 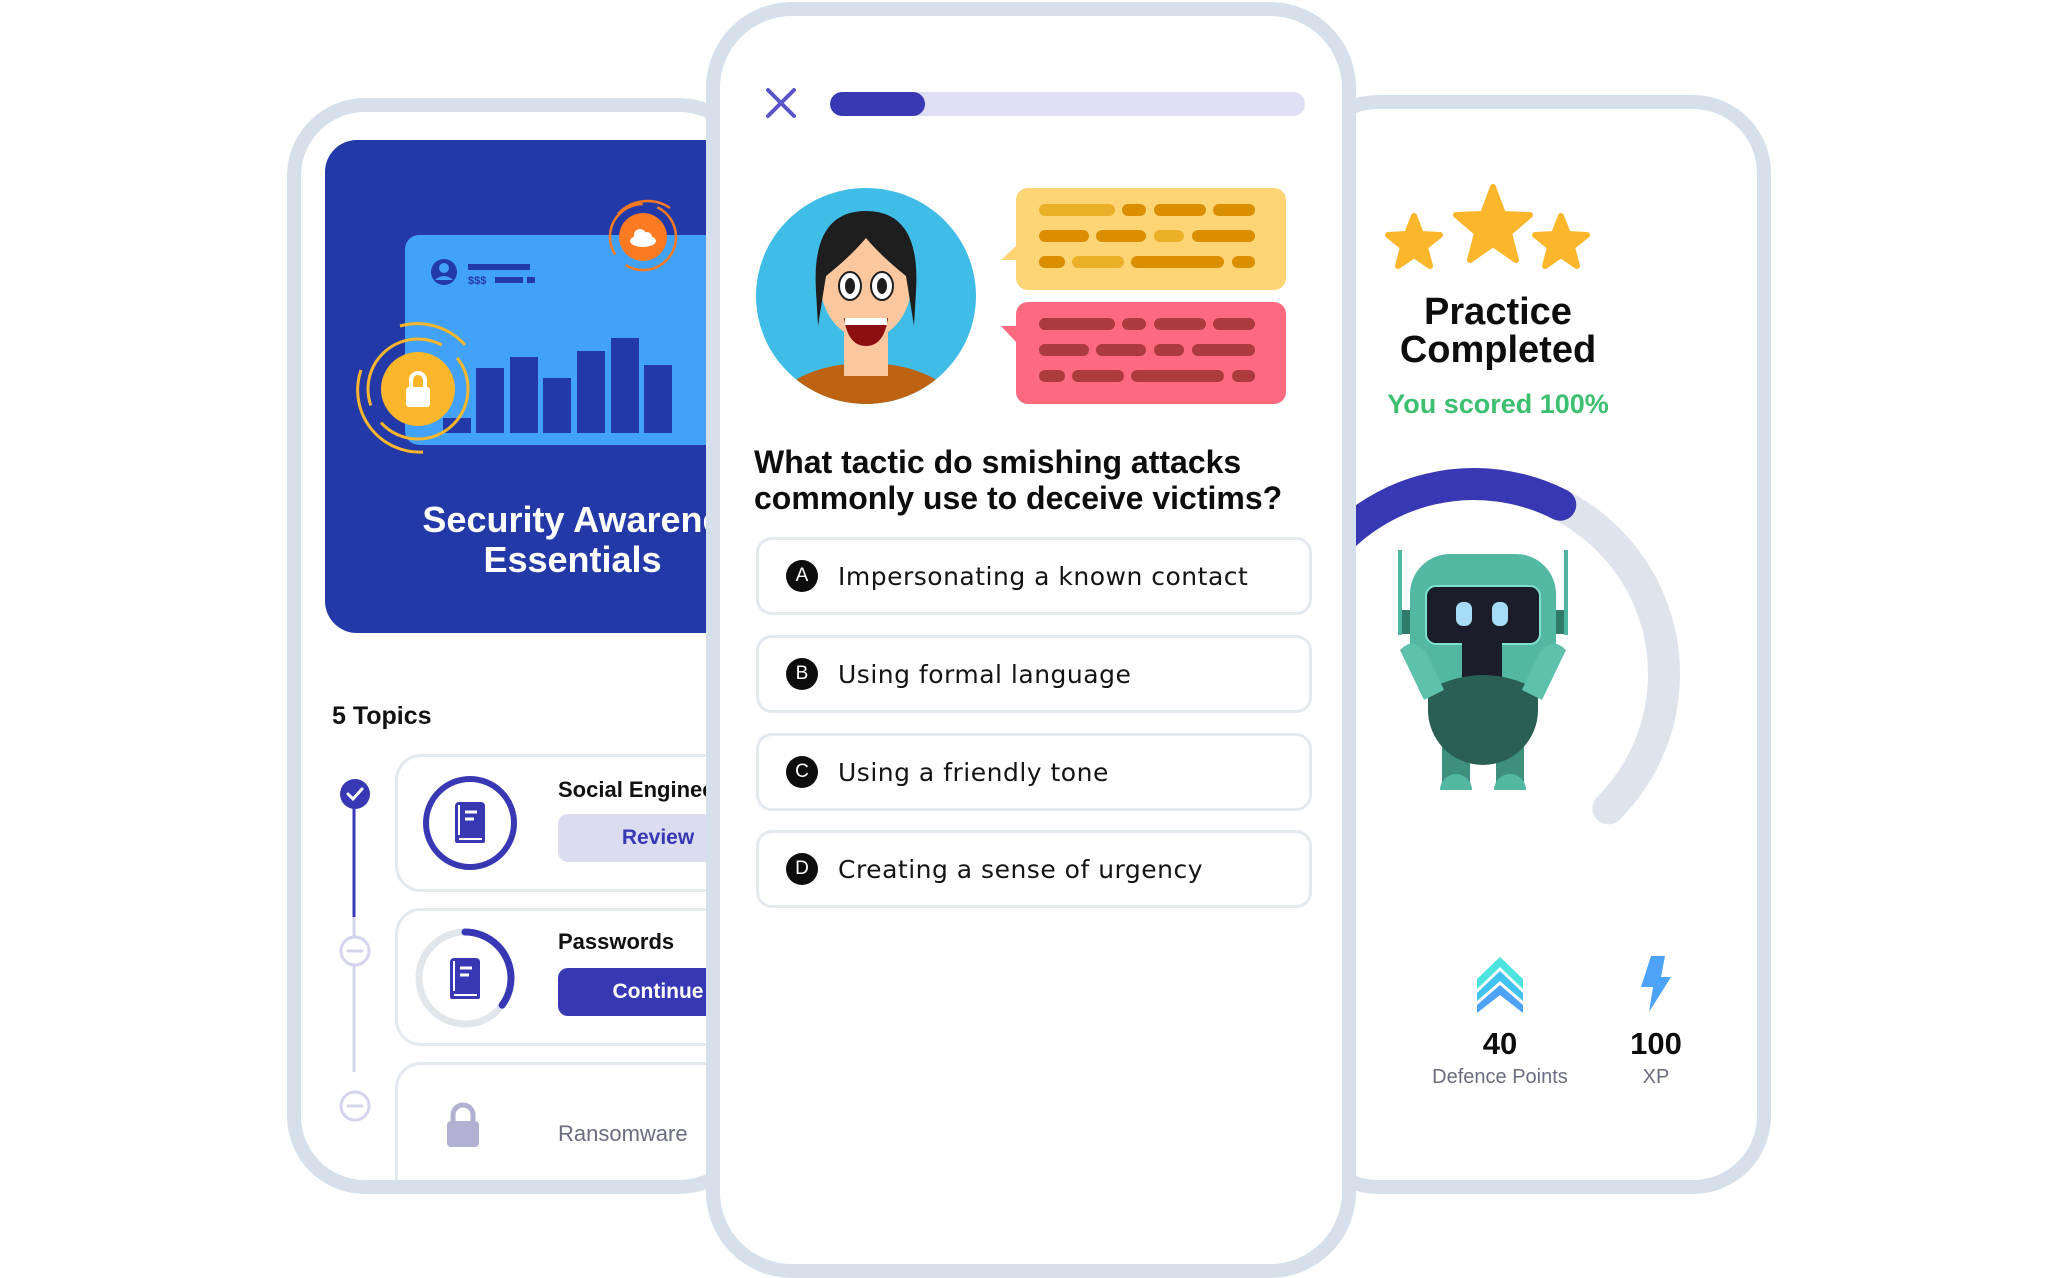 I want to click on course-hero-card: $$$ Security Awarene Essentials, so click(x=534, y=386).